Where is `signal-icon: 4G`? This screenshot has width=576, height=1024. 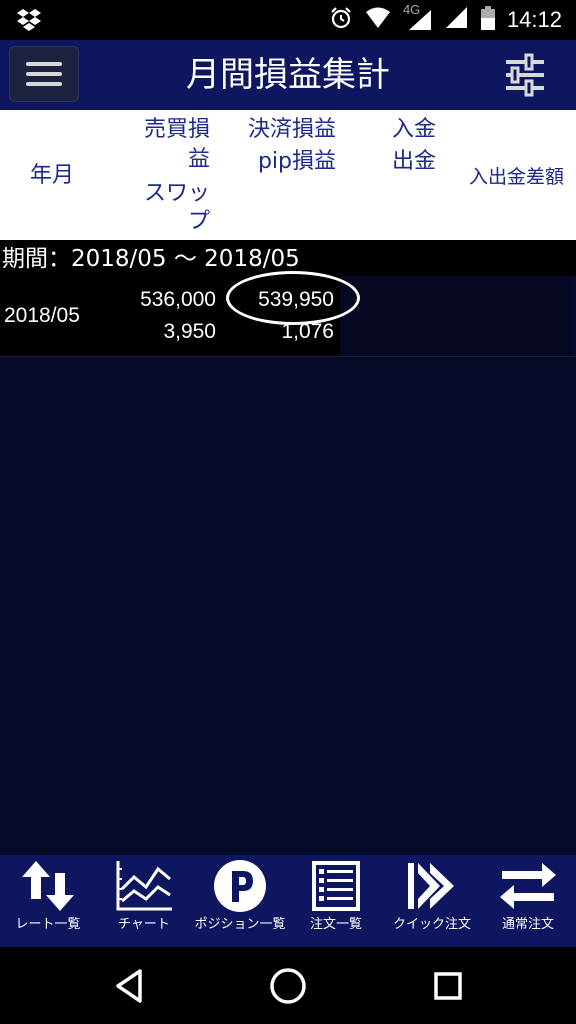
signal-icon: 4G is located at coordinates (418, 17).